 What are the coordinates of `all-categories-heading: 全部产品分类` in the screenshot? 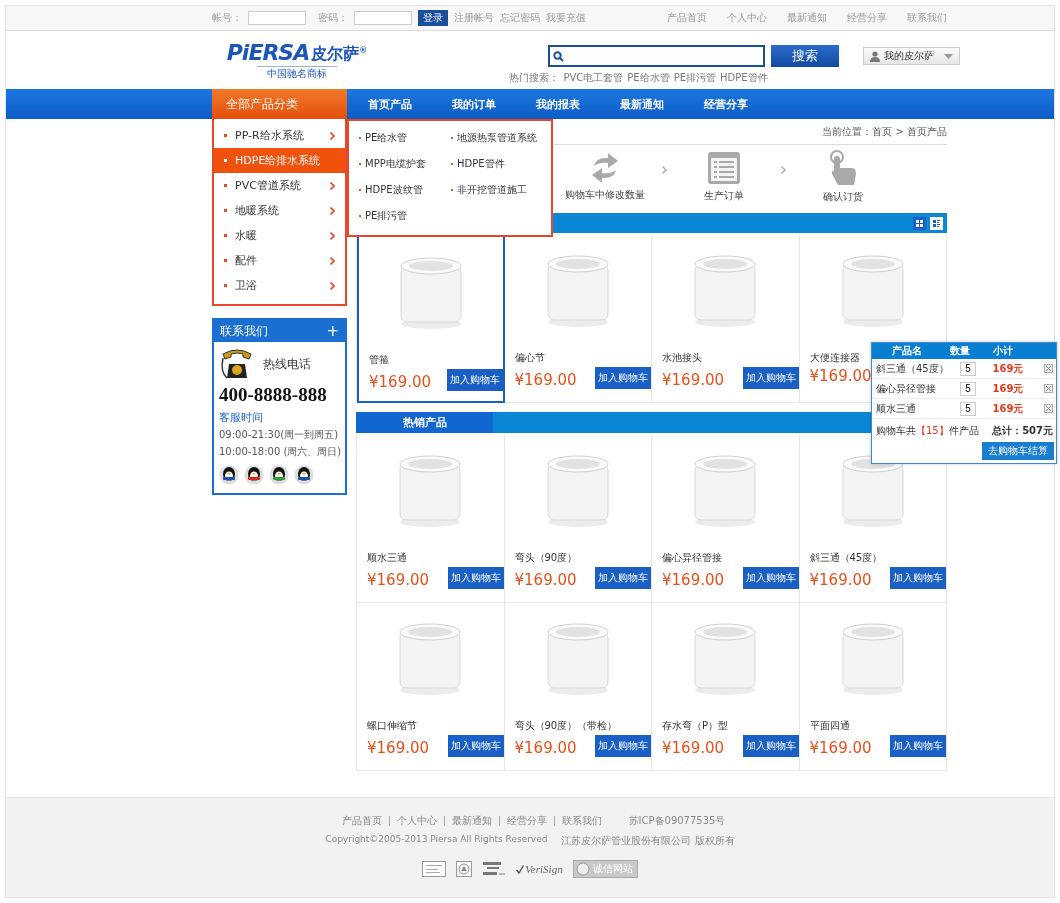 It's located at (279, 104).